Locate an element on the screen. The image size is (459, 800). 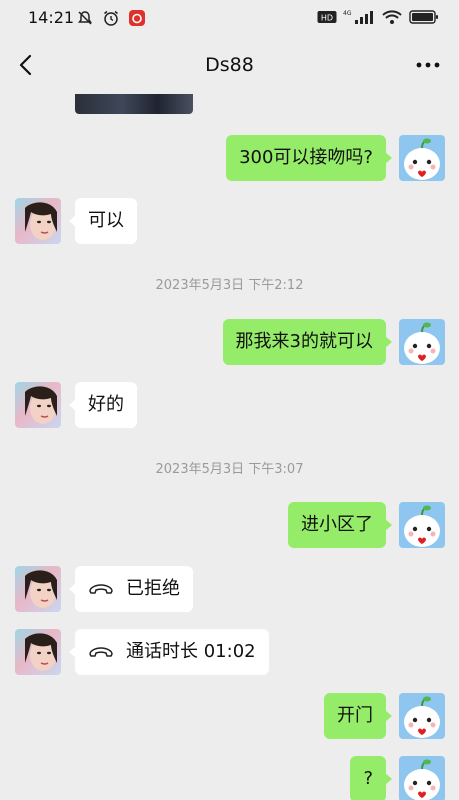
battery-icon is located at coordinates (423, 17).